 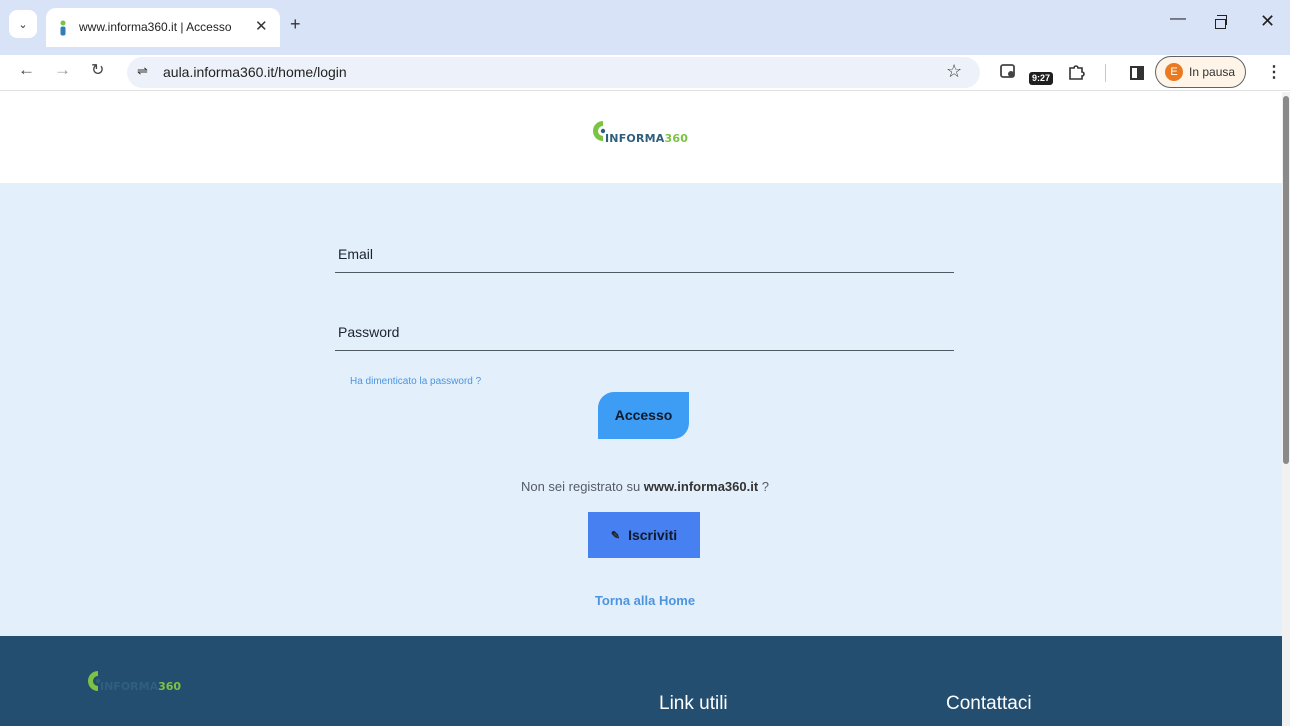 I want to click on avatar: E, so click(x=1174, y=72).